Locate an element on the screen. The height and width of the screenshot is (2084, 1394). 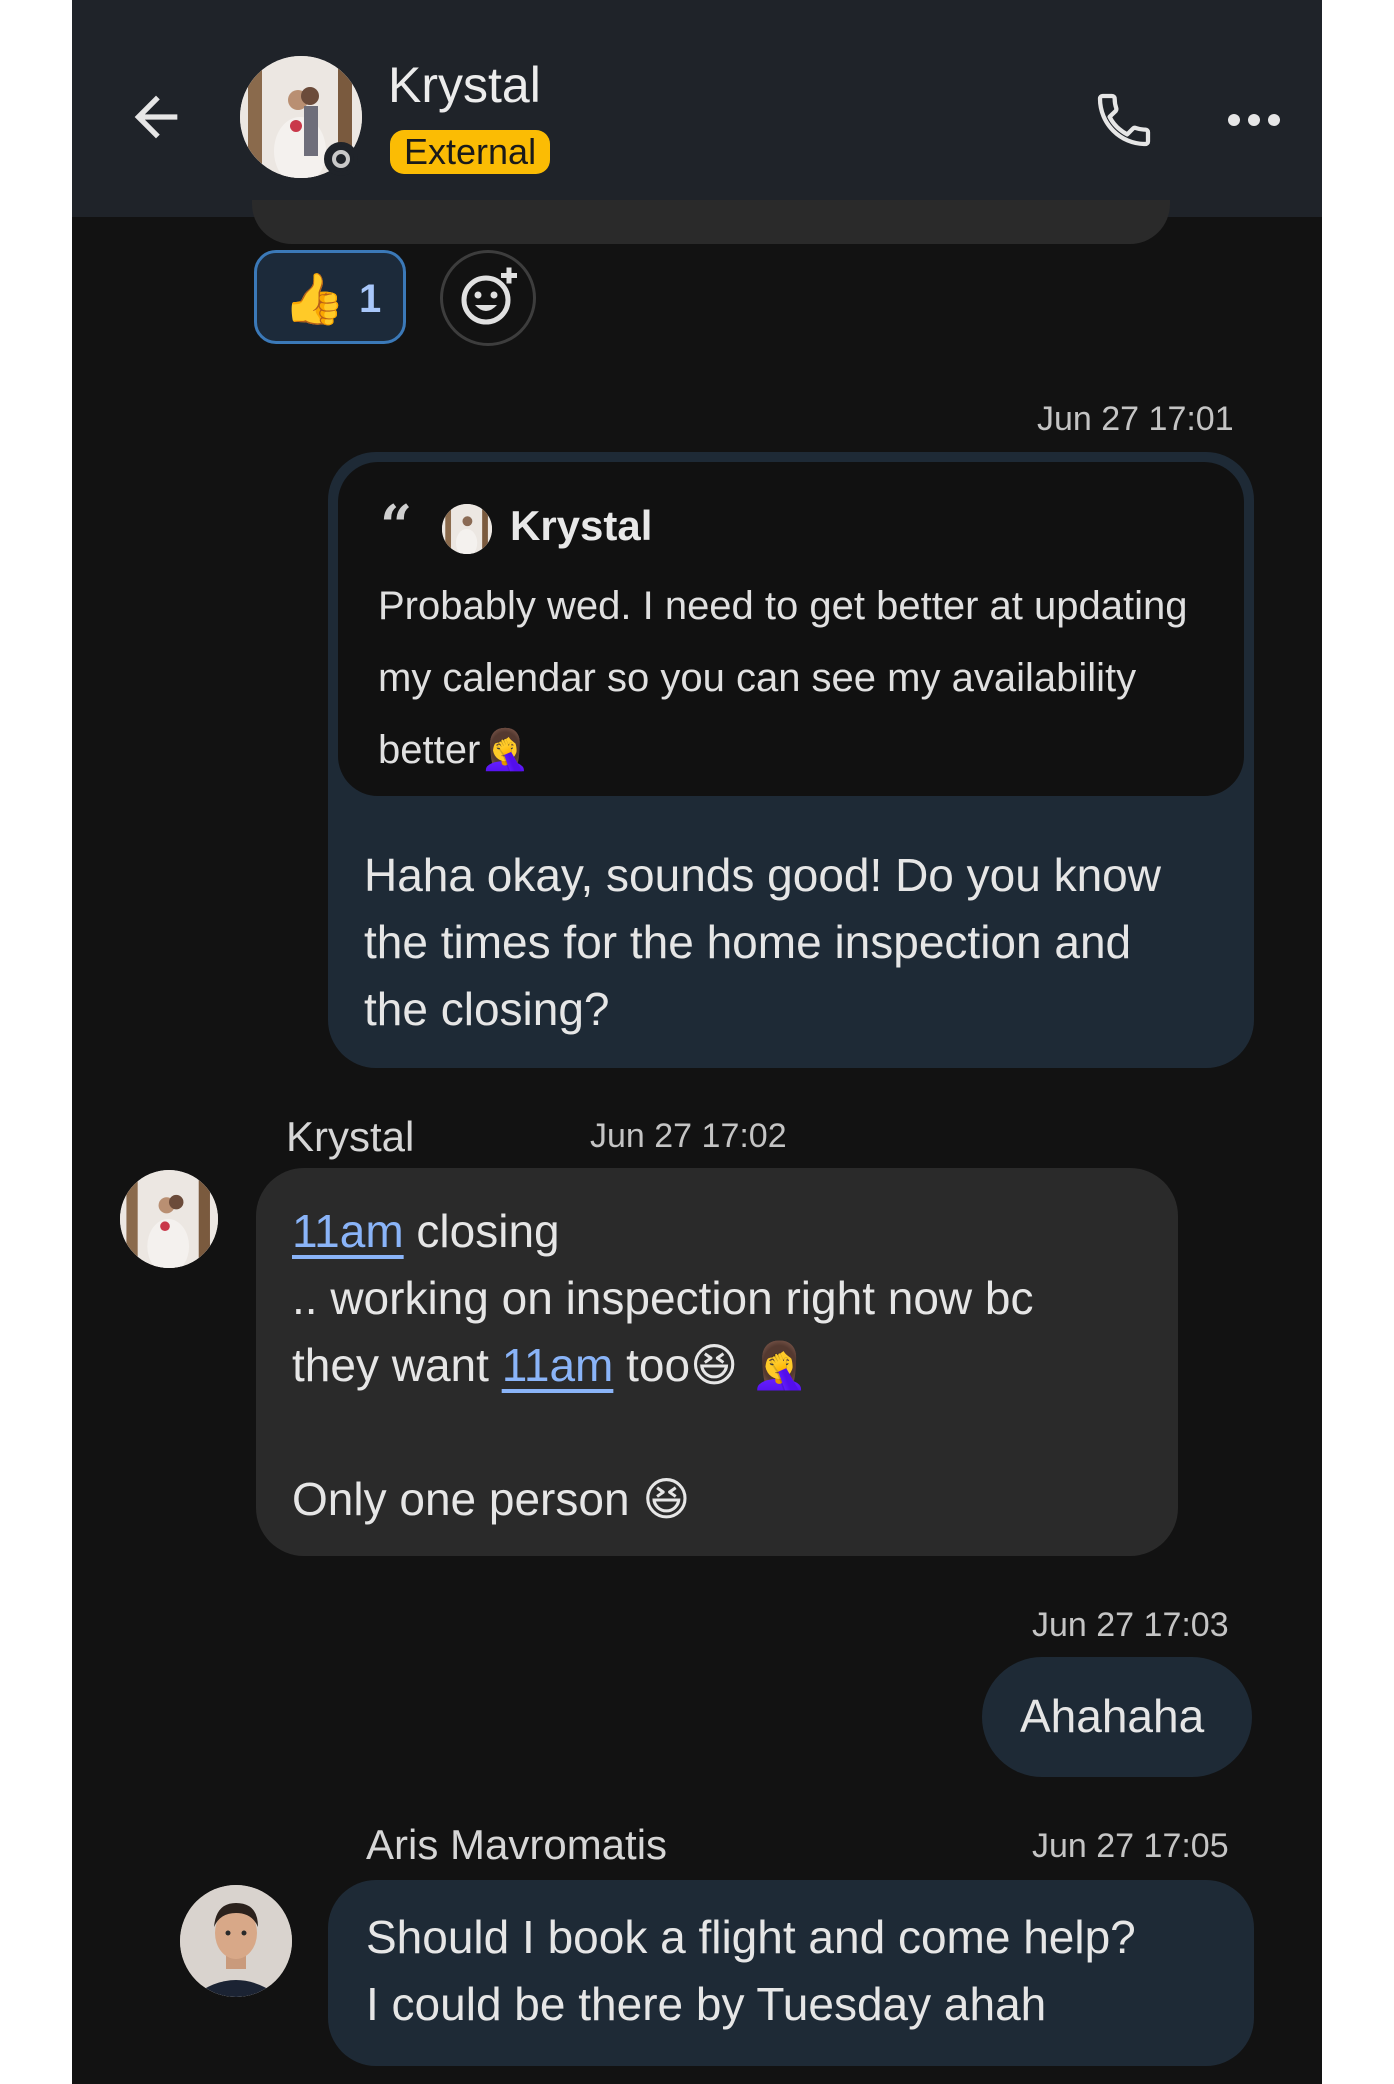
message-line: they want 11am too😆 🤦‍♀️ is located at coordinates (722, 1365).